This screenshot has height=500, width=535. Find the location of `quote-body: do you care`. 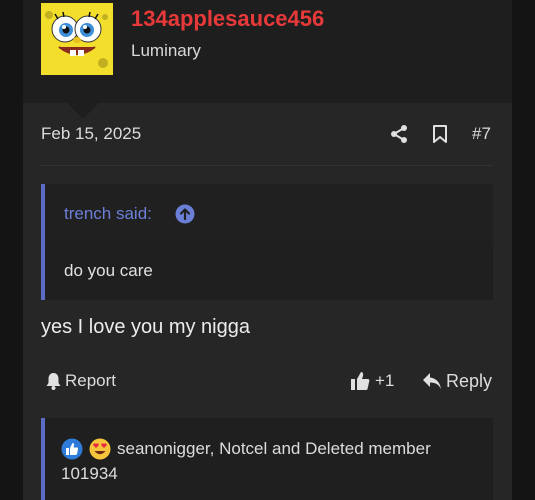

quote-body: do you care is located at coordinates (108, 270).